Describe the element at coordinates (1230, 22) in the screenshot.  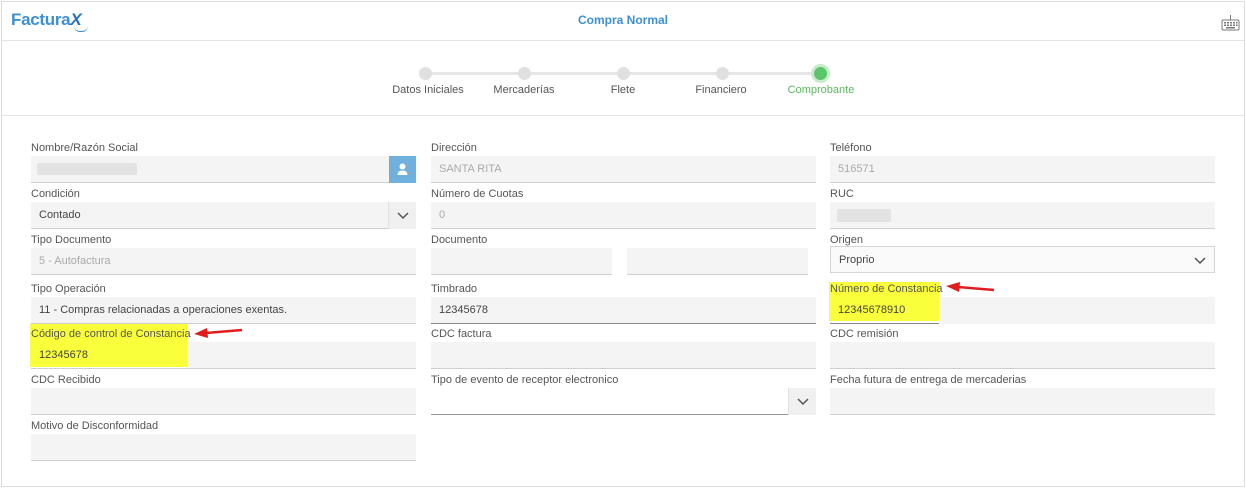
I see `keyboard-icon` at that location.